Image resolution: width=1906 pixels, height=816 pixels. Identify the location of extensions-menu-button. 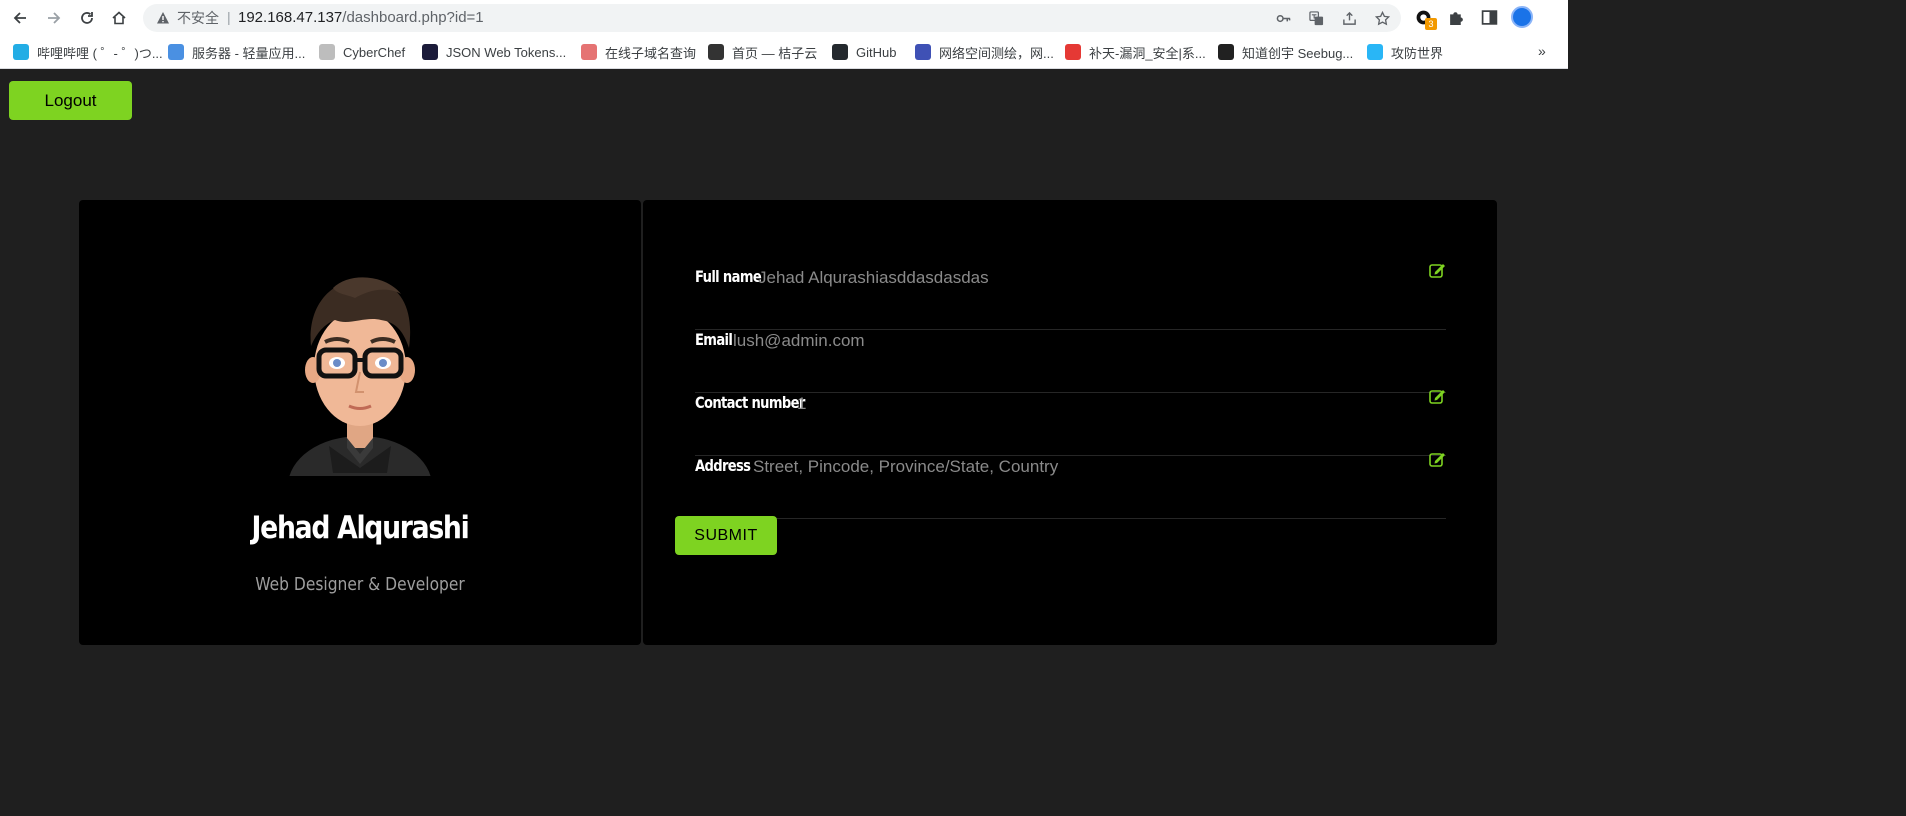
(1456, 17).